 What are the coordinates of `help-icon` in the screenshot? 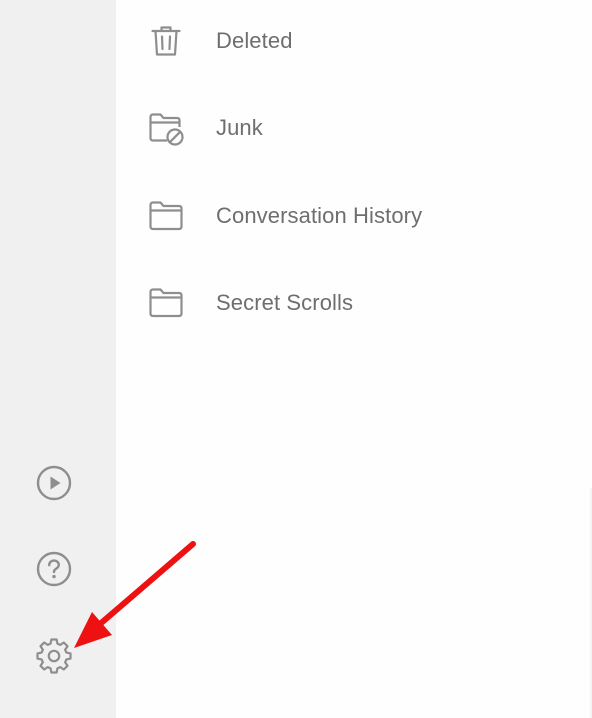 It's located at (54, 569).